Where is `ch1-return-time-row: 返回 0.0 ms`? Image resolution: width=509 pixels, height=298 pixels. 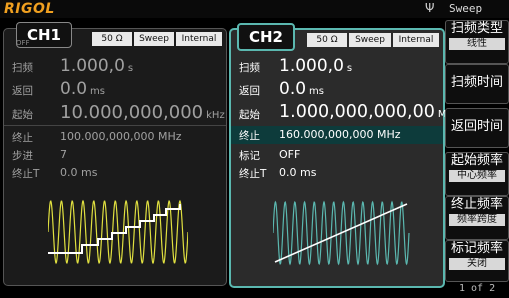
ch1-return-time-row: 返回 0.0 ms is located at coordinates (115, 89).